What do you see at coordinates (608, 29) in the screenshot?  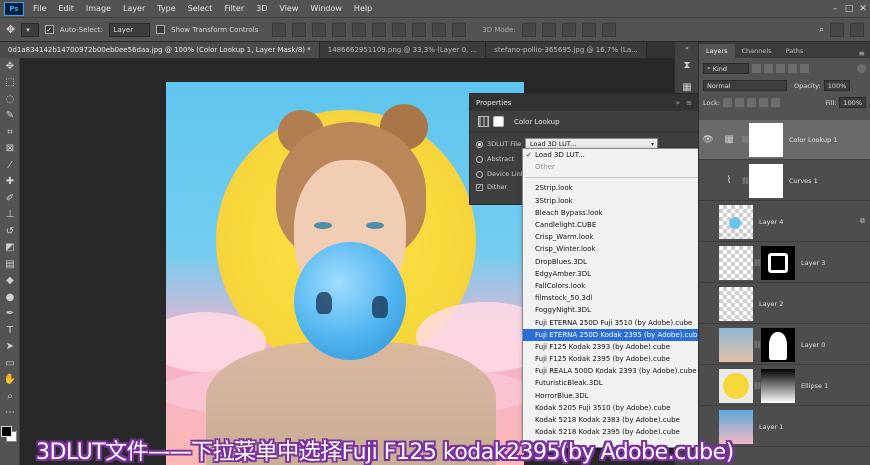 I see `3d-scale-icon` at bounding box center [608, 29].